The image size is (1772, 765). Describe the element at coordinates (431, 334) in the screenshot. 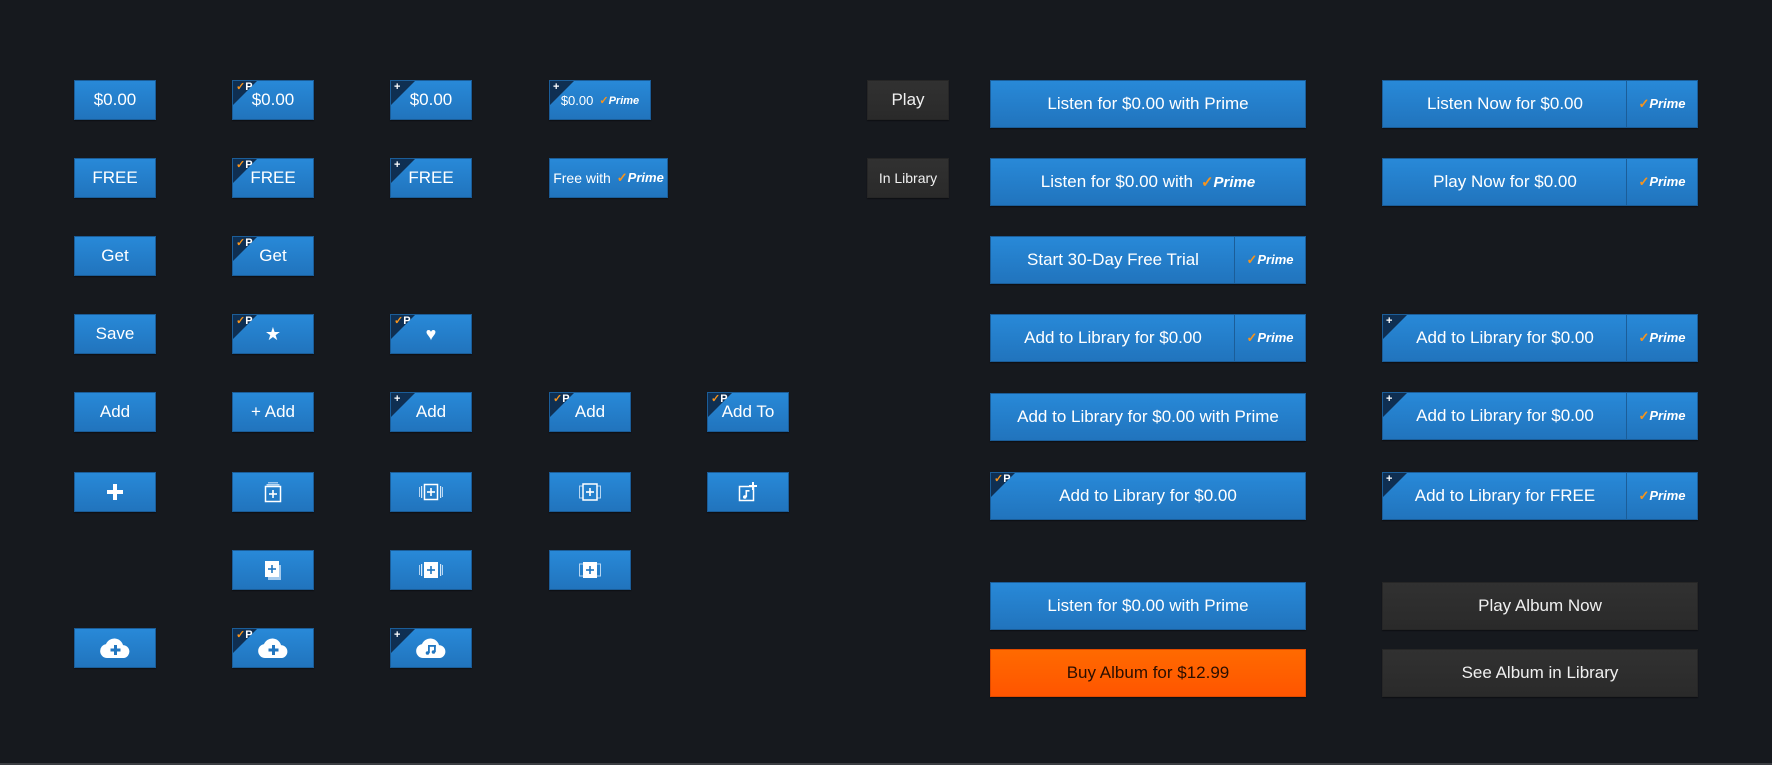

I see `heart-prime-button: ✓P ♥` at that location.